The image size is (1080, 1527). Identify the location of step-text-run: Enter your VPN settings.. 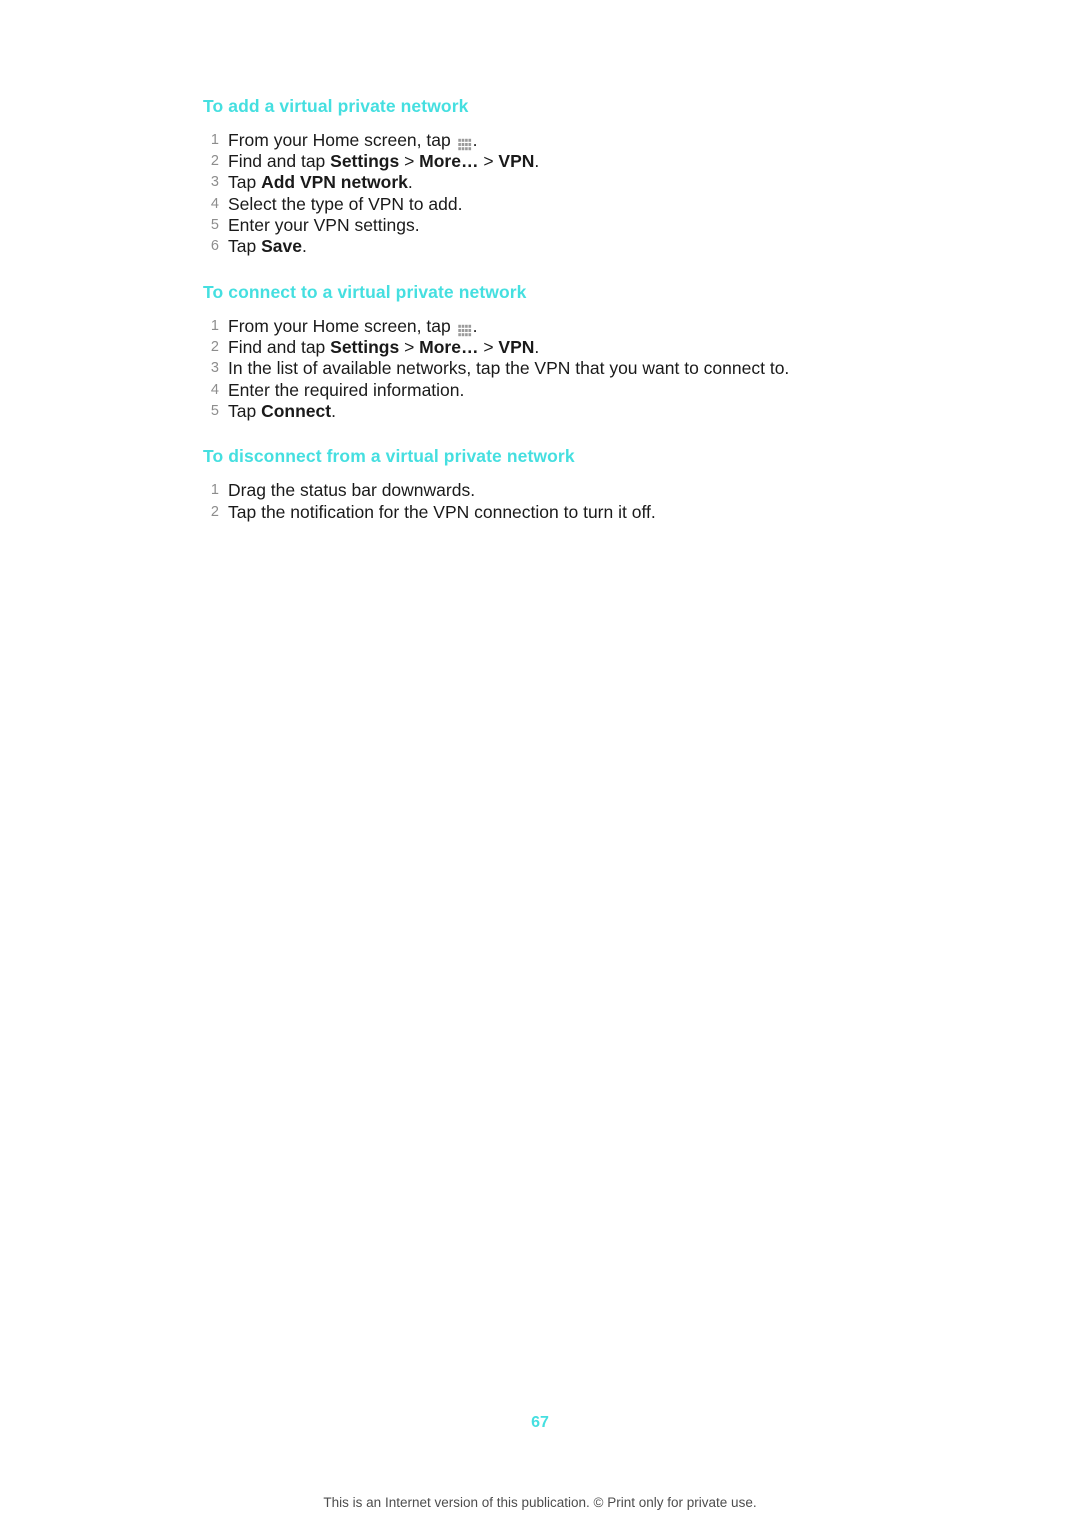
(324, 225).